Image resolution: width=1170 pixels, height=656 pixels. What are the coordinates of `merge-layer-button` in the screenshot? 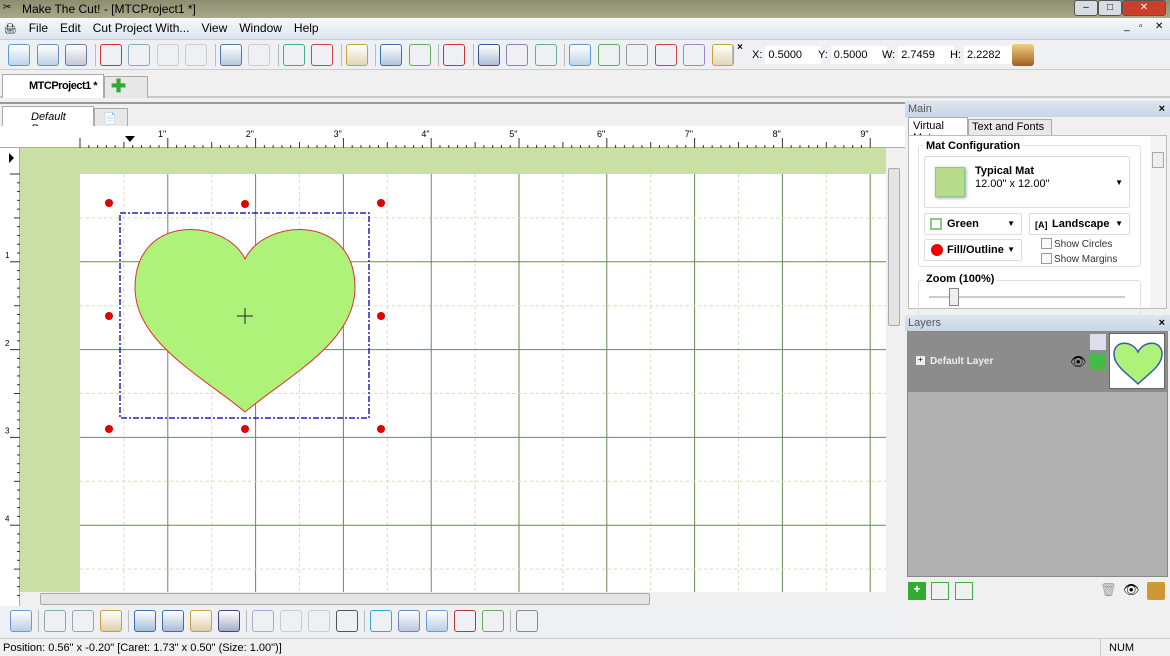 It's located at (964, 591).